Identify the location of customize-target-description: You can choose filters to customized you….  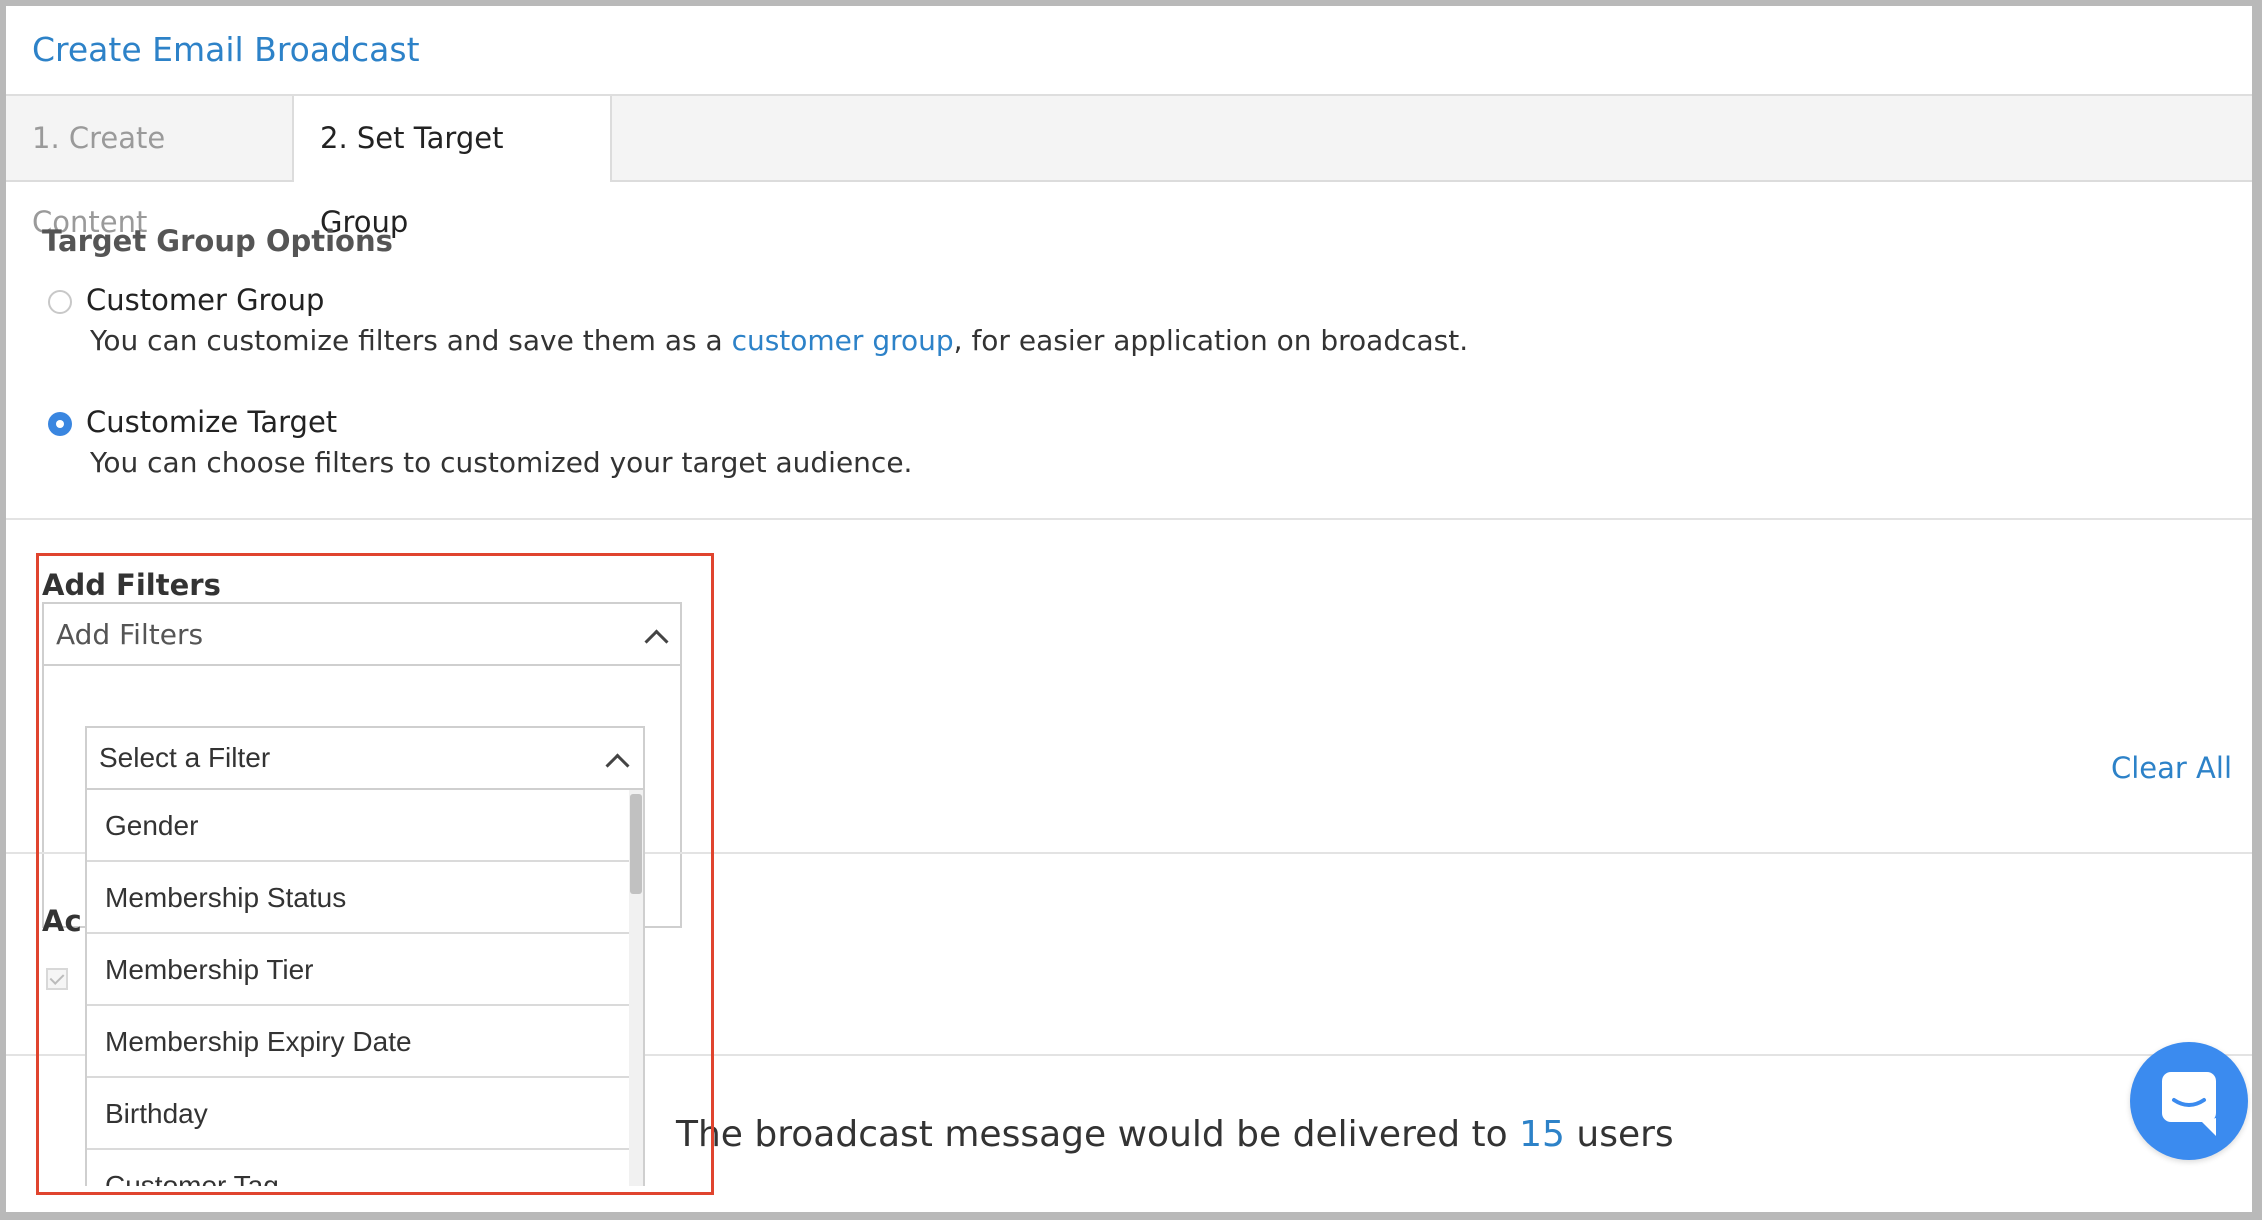
(501, 462).